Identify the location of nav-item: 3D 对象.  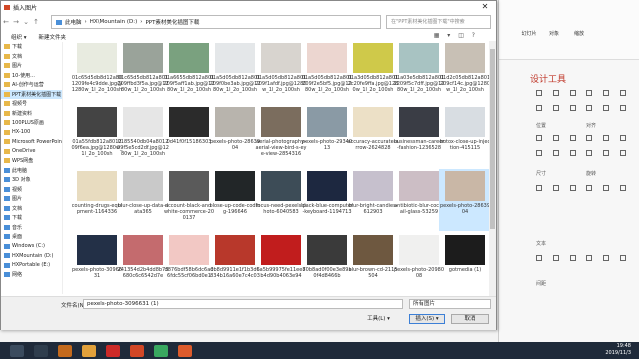
(31, 180).